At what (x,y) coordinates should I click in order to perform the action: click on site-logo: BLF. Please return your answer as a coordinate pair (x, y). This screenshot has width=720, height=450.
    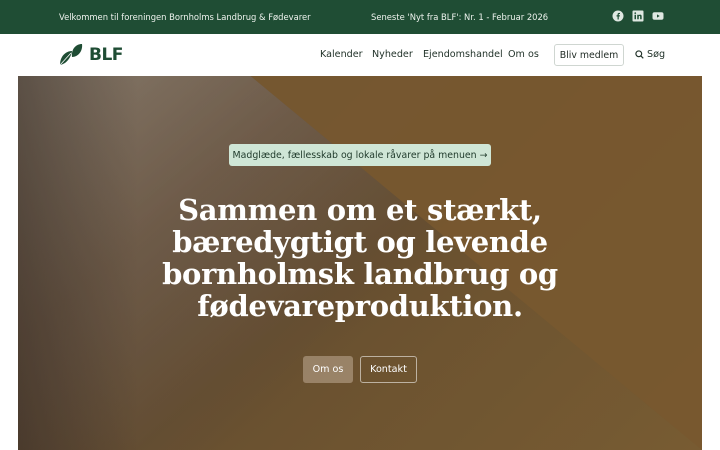
    Looking at the image, I should click on (90, 55).